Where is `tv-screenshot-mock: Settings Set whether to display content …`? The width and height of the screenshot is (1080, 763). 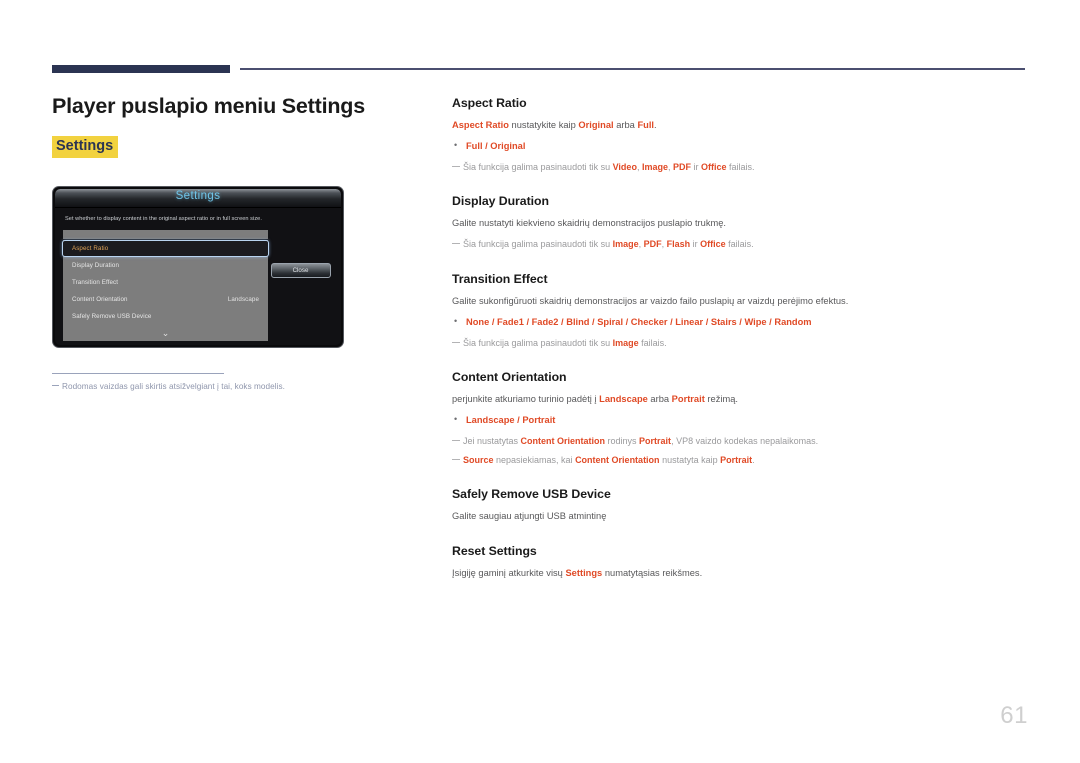 tv-screenshot-mock: Settings Set whether to display content … is located at coordinates (198, 267).